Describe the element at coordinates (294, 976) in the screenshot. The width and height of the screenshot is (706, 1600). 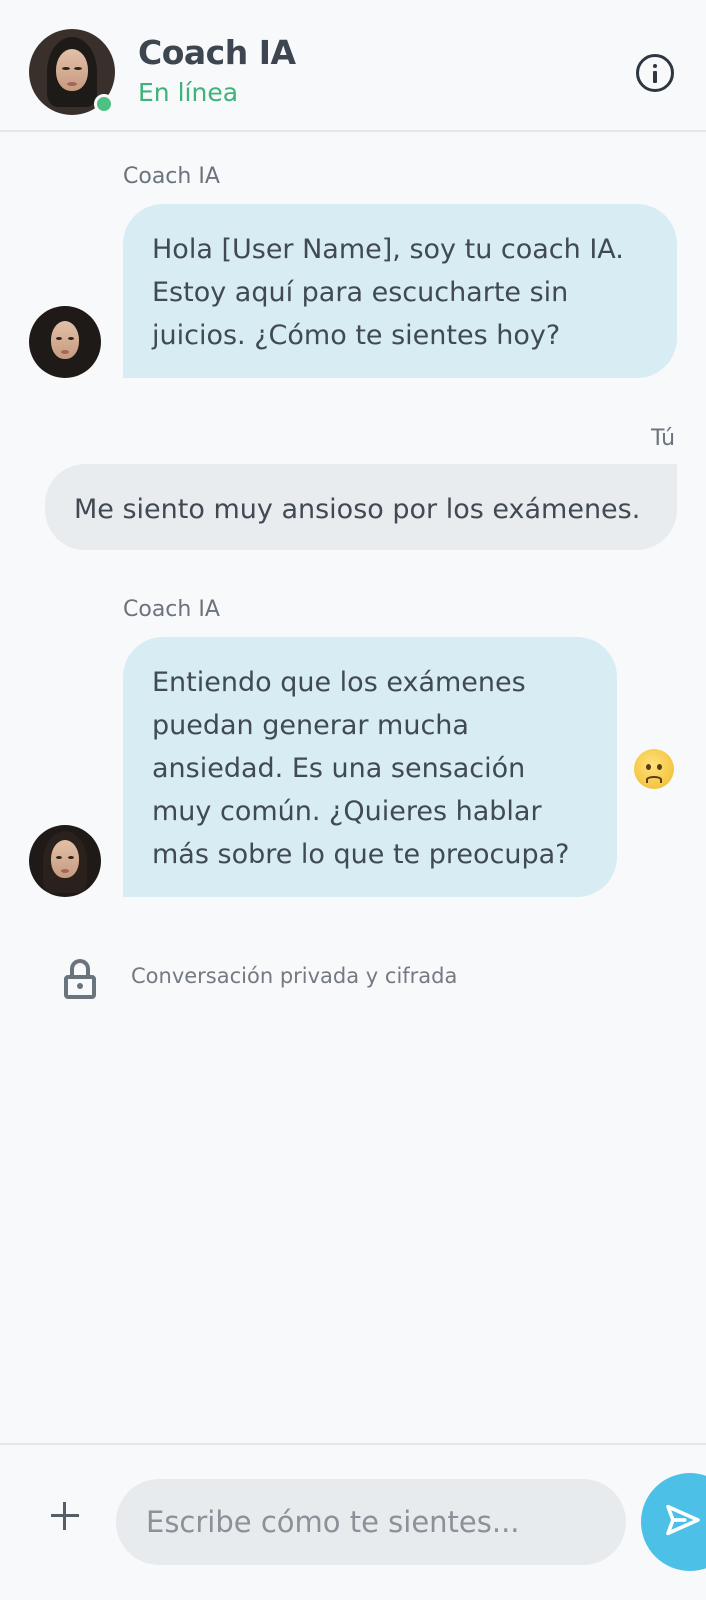
I see `privacy-note: Conversación privada y cifrada` at that location.